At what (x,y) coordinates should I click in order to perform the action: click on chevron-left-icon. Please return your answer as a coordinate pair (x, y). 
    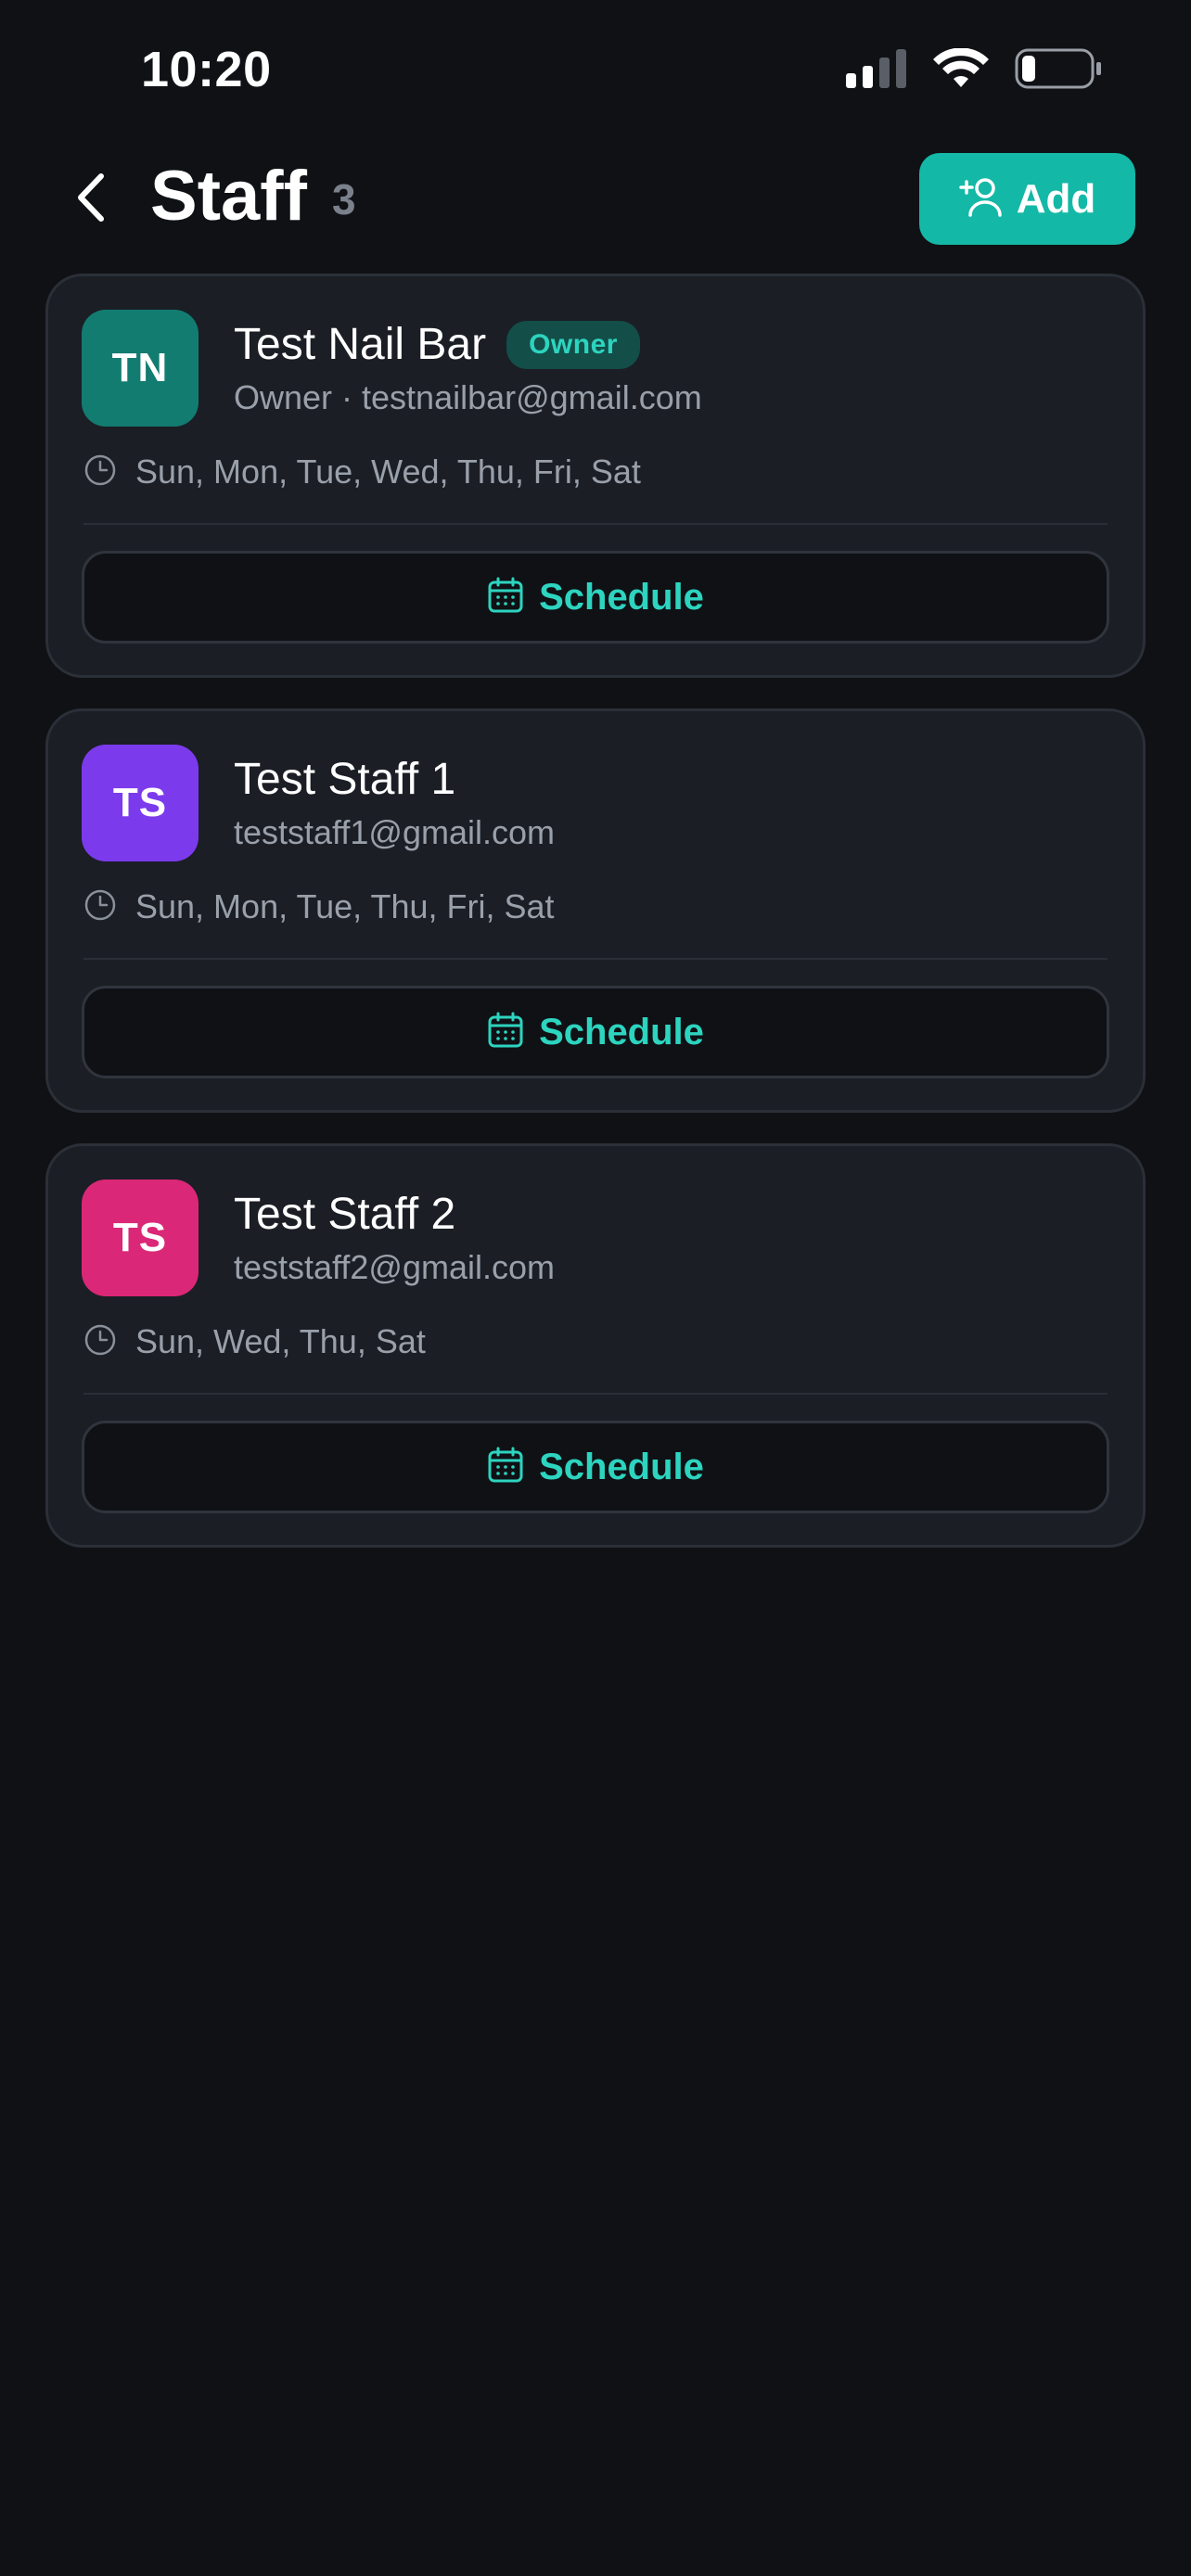
    Looking at the image, I should click on (90, 200).